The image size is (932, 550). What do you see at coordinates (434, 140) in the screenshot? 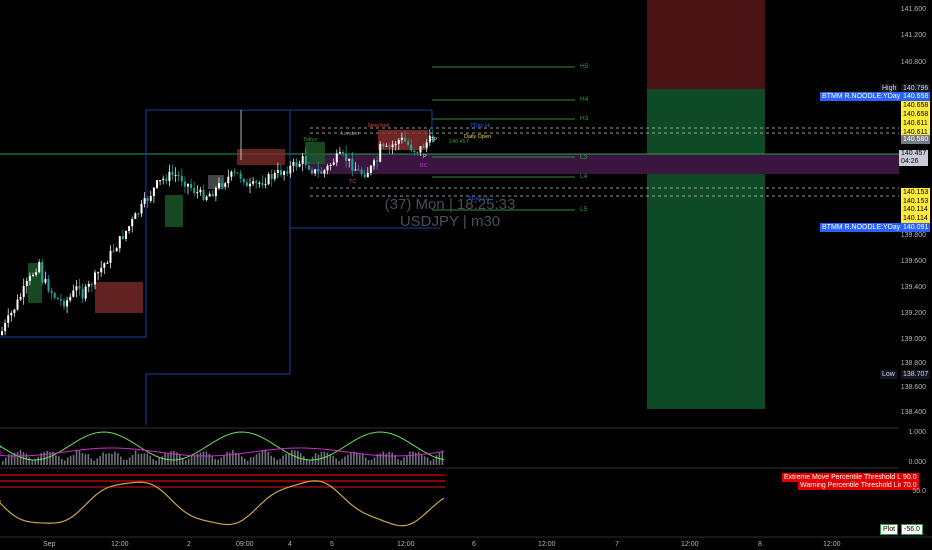
I see `pivot-pp-label: PP` at bounding box center [434, 140].